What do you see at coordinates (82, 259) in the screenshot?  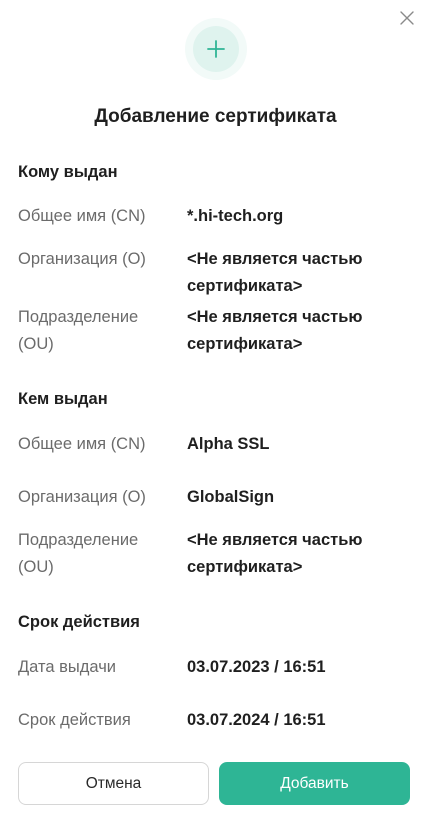 I see `issued-to-o-label: Организация (O)` at bounding box center [82, 259].